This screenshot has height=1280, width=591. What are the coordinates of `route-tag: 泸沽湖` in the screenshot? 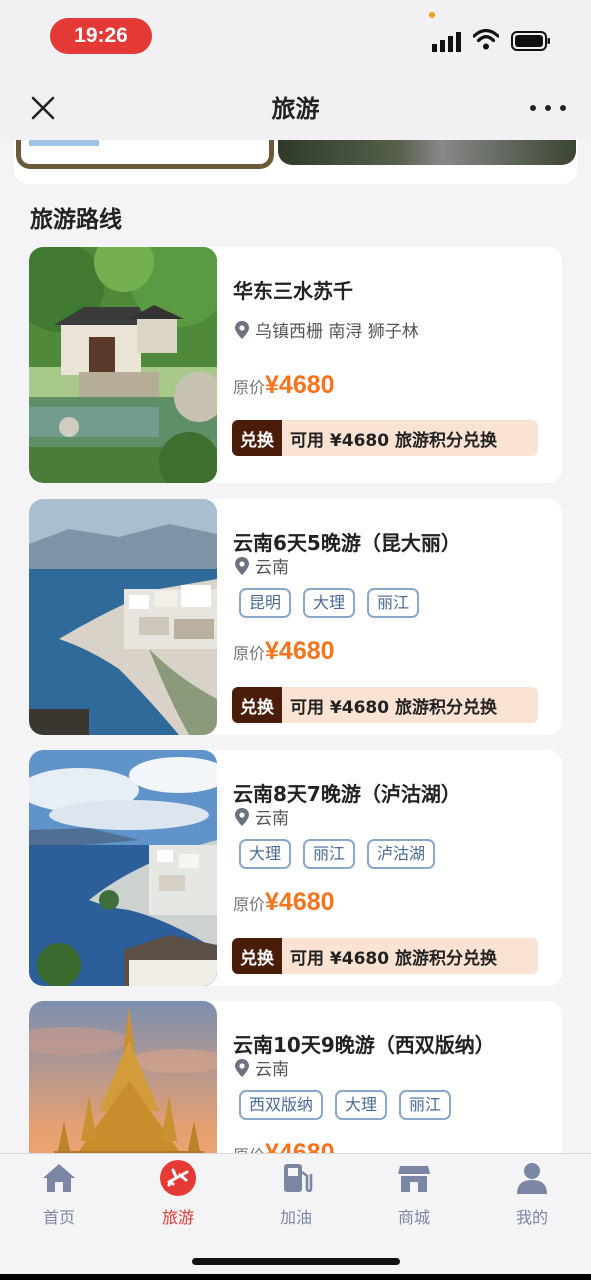 It's located at (401, 854).